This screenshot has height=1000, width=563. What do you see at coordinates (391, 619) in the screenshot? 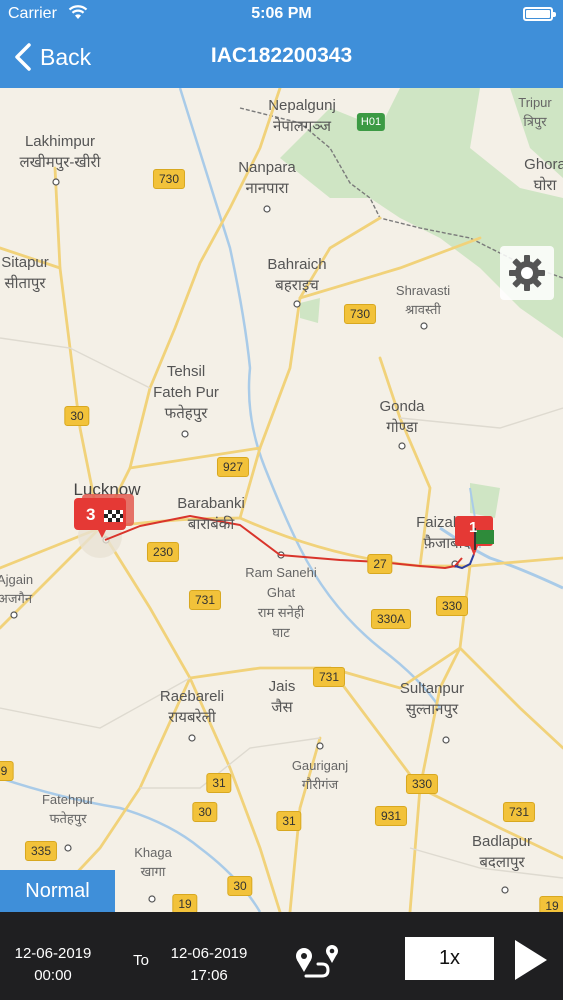
I see `road-shield: 330A` at bounding box center [391, 619].